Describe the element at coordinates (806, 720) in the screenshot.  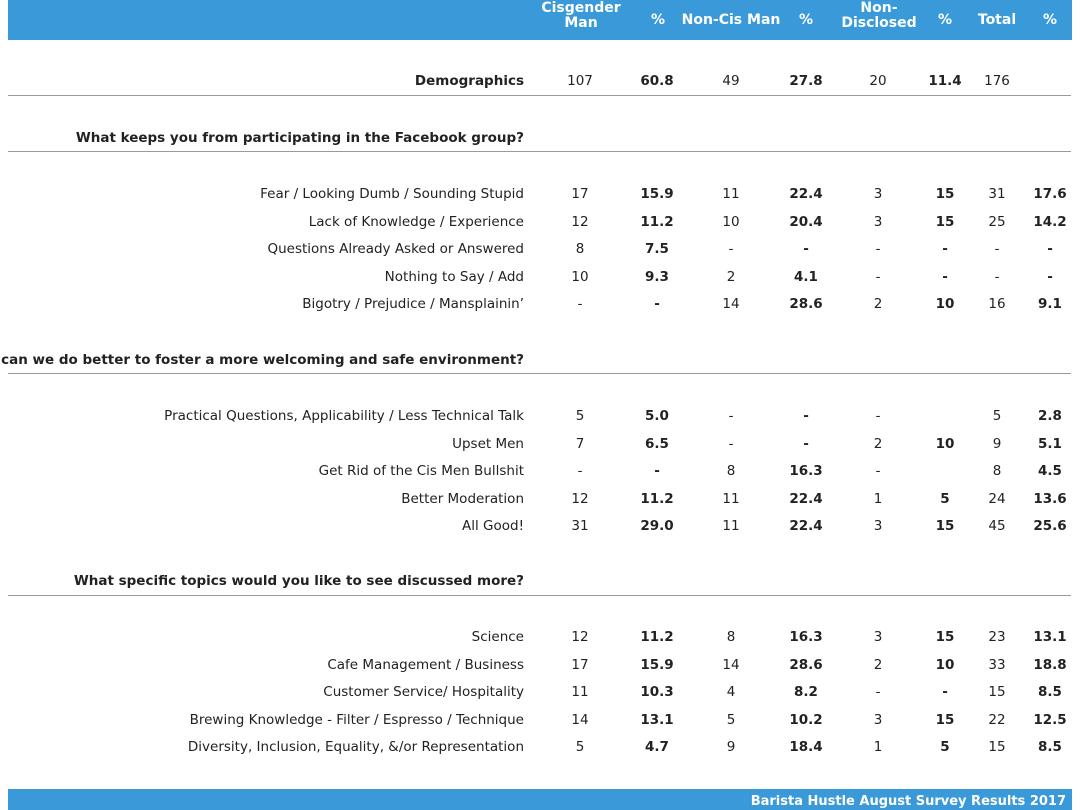
I see `table-cell: 10.2` at that location.